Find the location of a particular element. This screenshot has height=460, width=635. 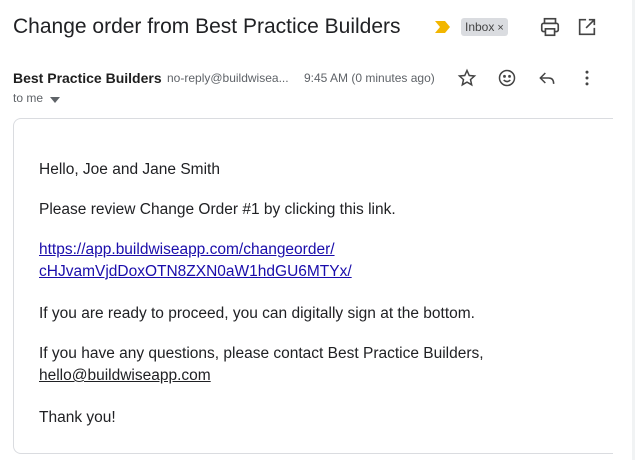

sent-time: 9:45 AM (0 minutes ago) is located at coordinates (369, 78).